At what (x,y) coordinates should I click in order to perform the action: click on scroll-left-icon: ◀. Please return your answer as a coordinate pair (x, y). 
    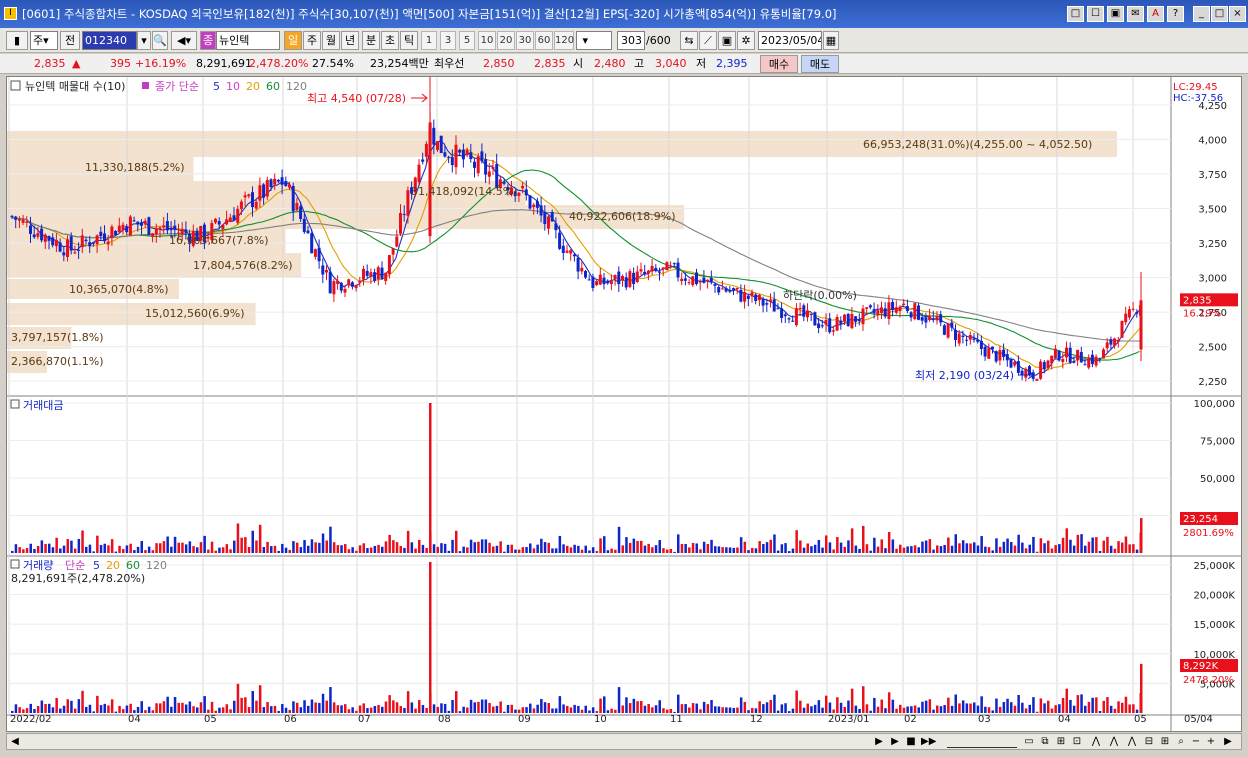
    Looking at the image, I should click on (15, 741).